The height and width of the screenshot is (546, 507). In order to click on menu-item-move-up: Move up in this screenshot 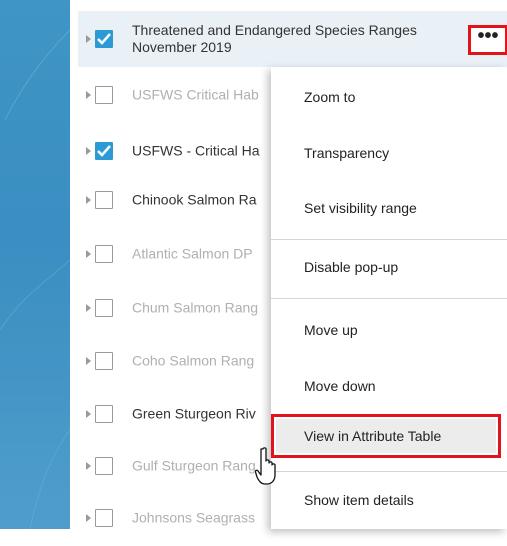, I will do `click(389, 330)`.